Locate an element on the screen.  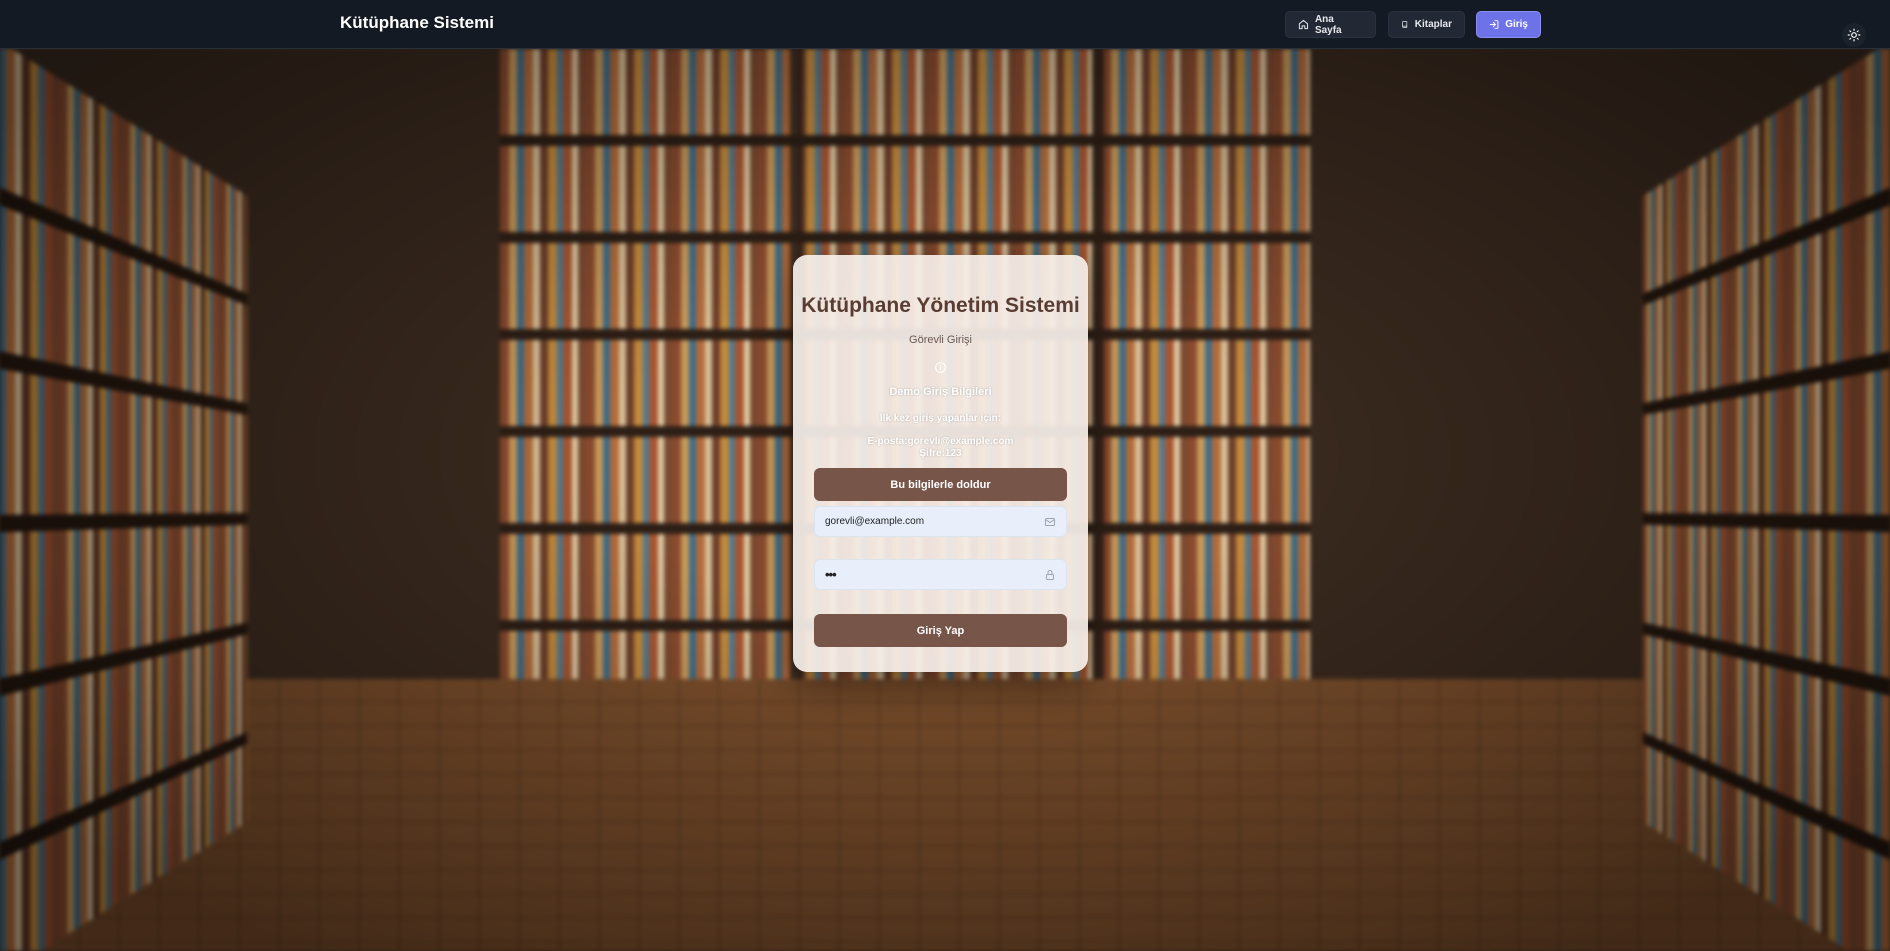
brand-title: Kütüphane Sistemi is located at coordinates (417, 23).